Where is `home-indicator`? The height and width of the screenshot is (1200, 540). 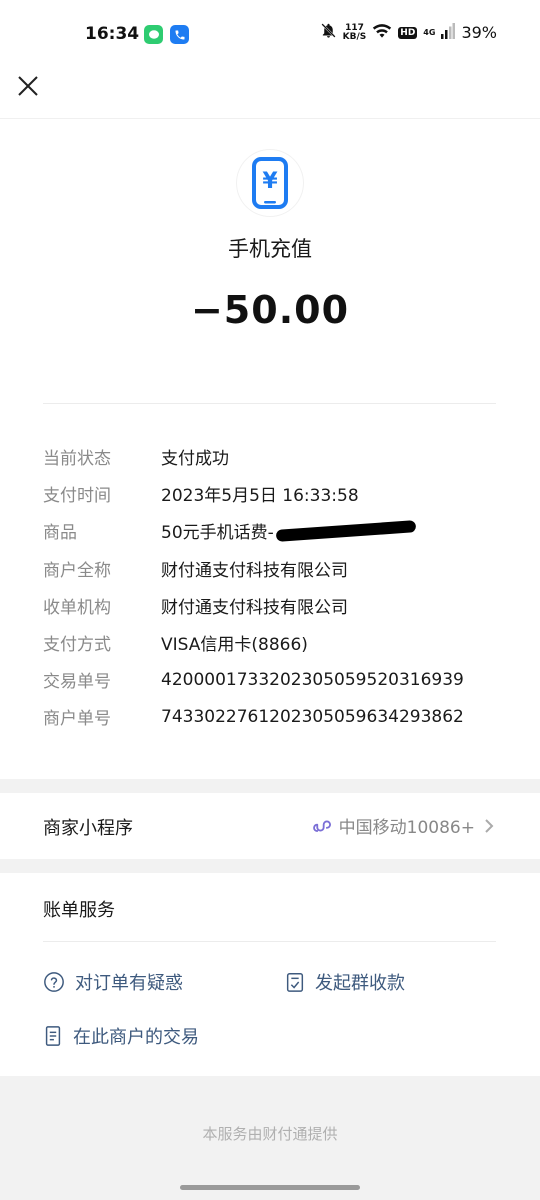 home-indicator is located at coordinates (270, 1187).